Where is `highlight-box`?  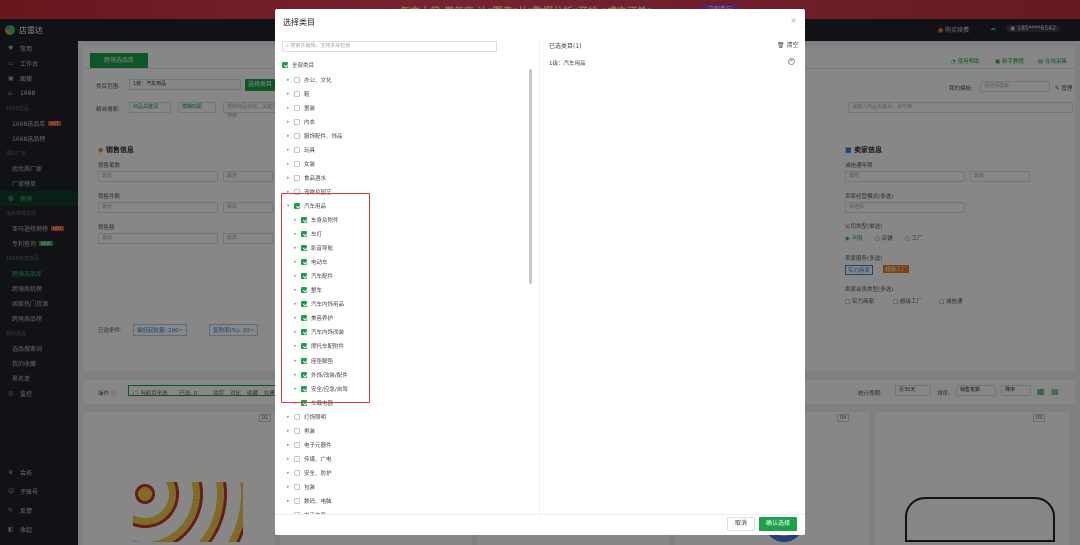 highlight-box is located at coordinates (325, 298).